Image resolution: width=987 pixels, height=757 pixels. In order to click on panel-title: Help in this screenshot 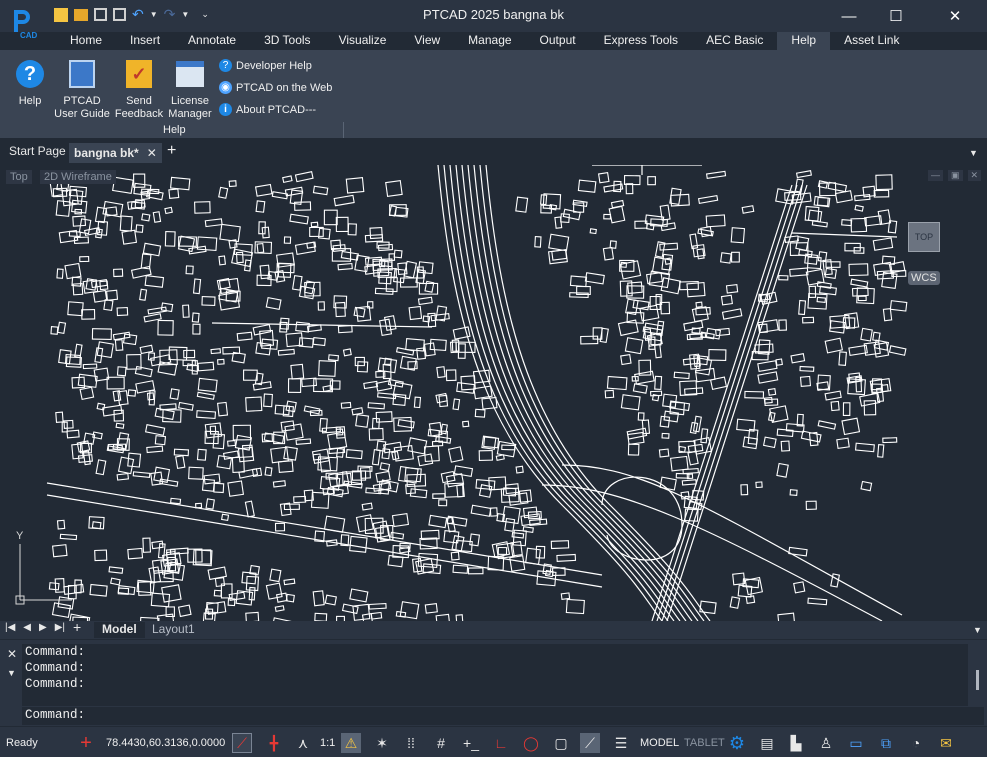, I will do `click(174, 130)`.